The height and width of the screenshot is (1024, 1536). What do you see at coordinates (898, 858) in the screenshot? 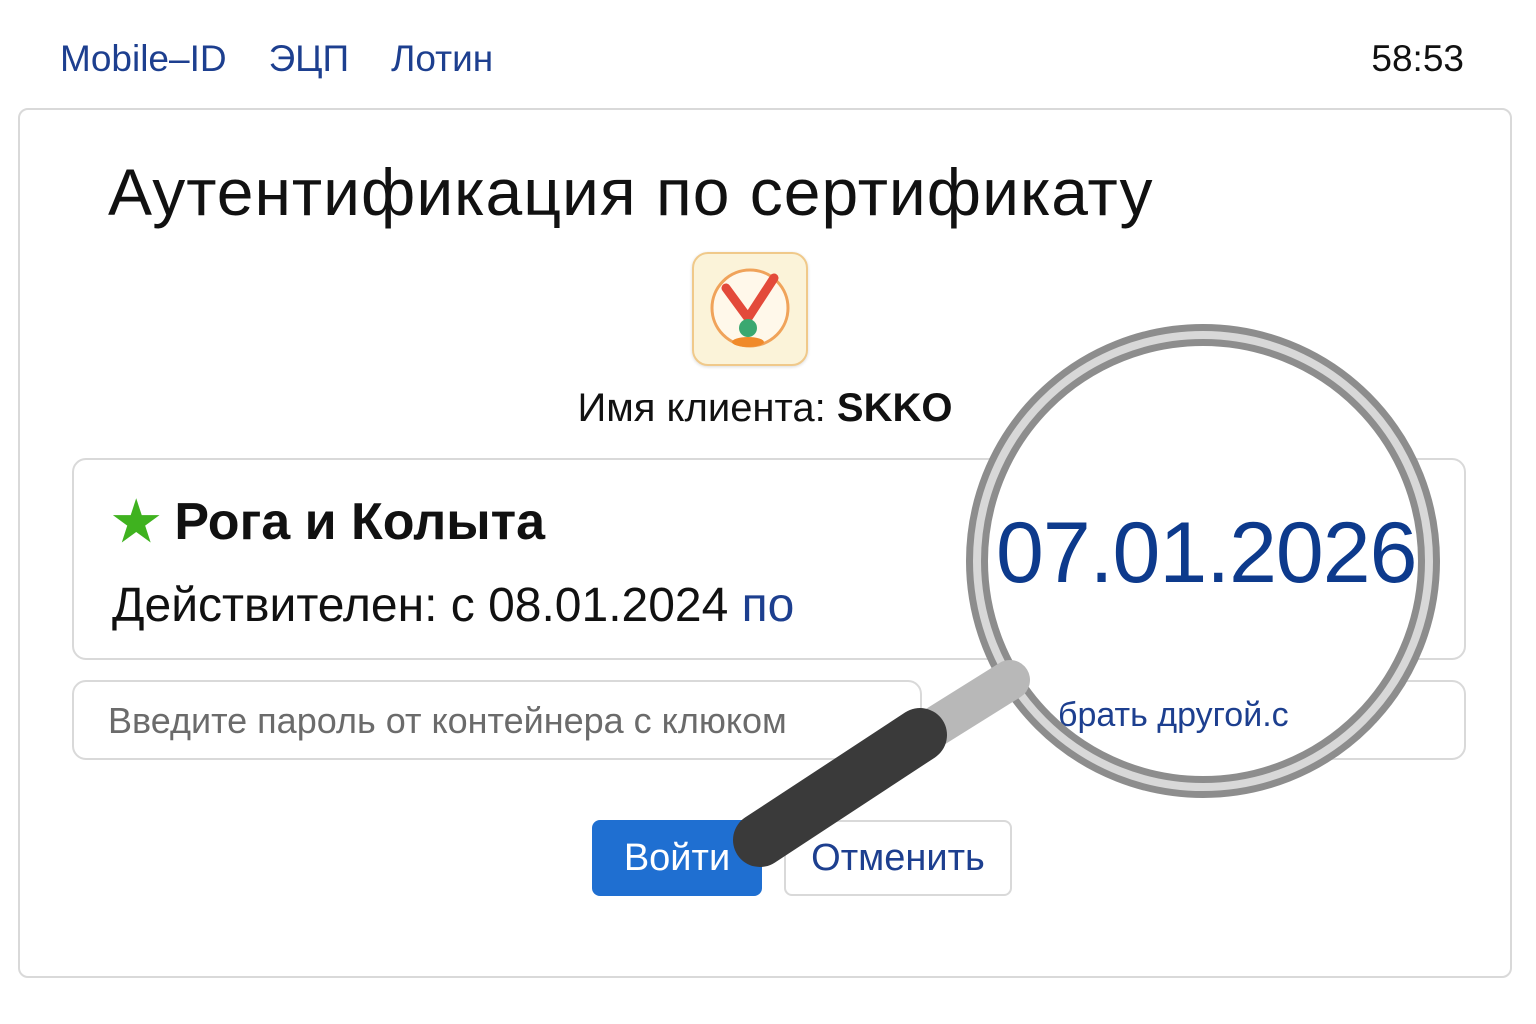
I see `cancel-button: Отменить` at bounding box center [898, 858].